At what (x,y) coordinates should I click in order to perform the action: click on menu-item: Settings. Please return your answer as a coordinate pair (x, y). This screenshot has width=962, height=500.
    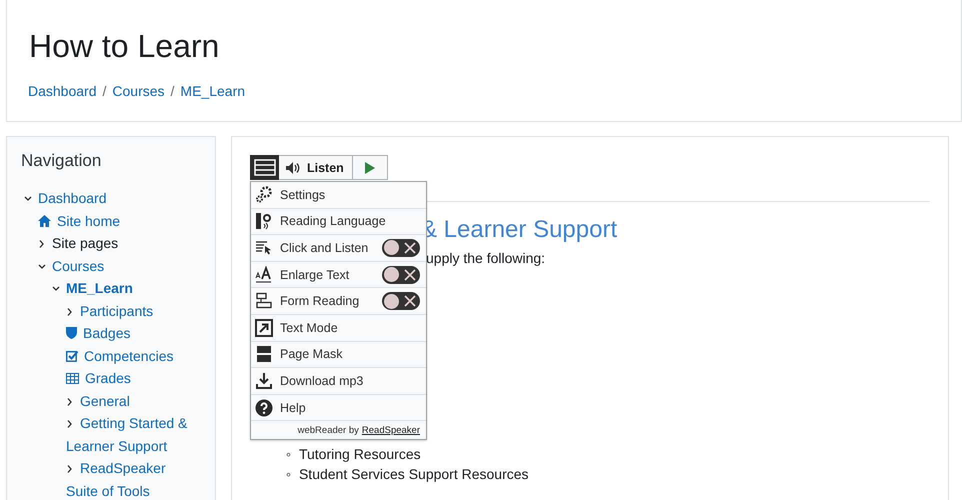
    Looking at the image, I should click on (338, 195).